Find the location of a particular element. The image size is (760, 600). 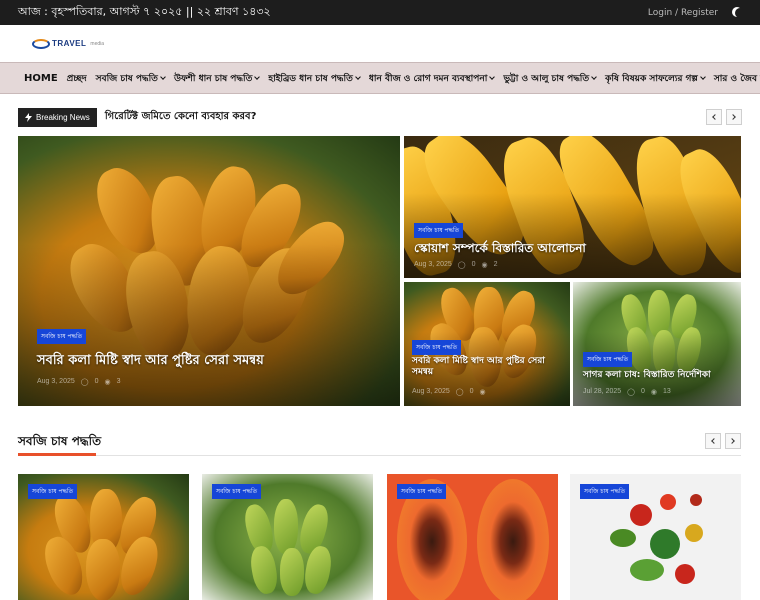

view-count: 2 is located at coordinates (495, 264).